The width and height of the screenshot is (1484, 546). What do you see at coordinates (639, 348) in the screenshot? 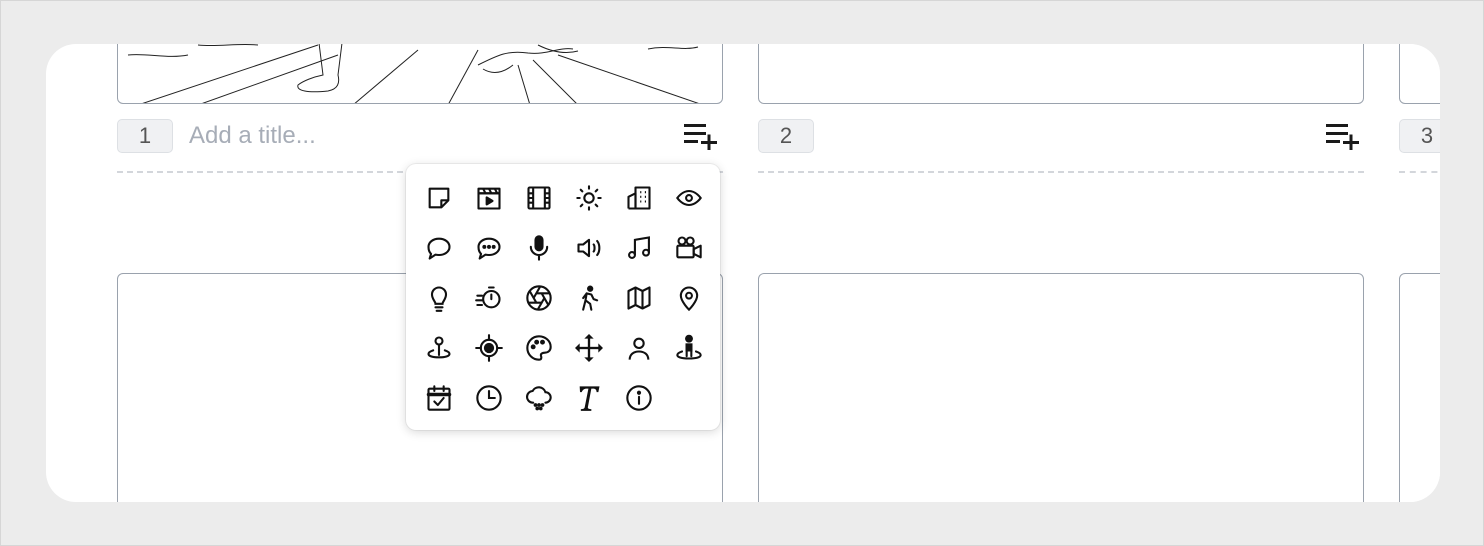
I see `person-icon` at bounding box center [639, 348].